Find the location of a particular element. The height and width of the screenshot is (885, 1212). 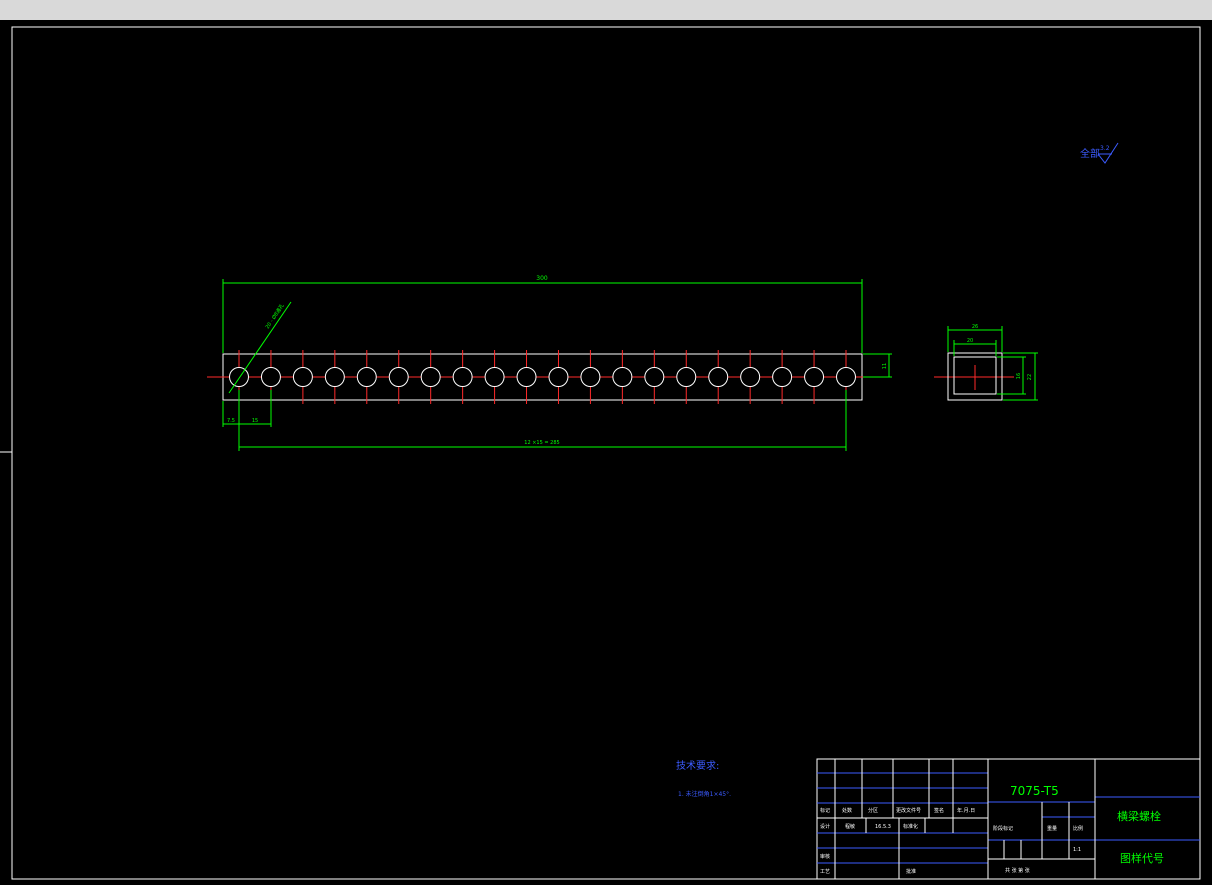

dim-height: 11 is located at coordinates (877, 365).